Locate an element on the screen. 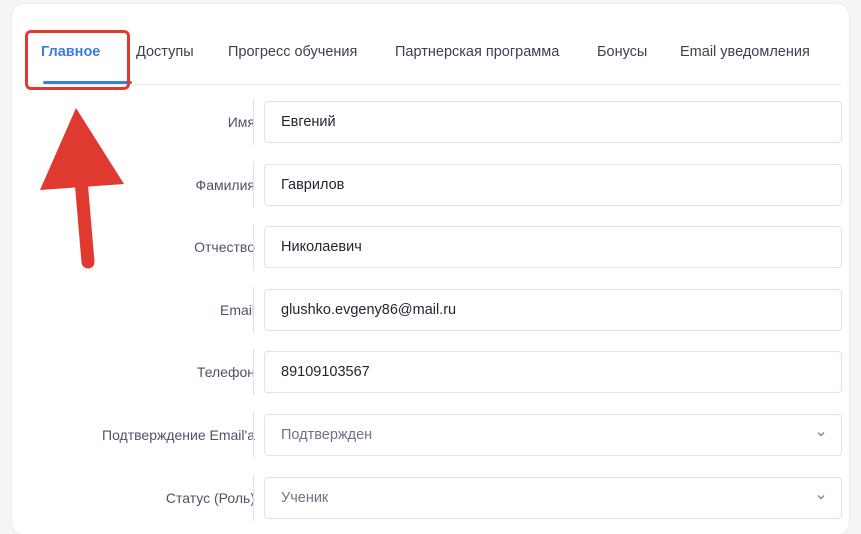  phone-label: Телефон is located at coordinates (225, 372).